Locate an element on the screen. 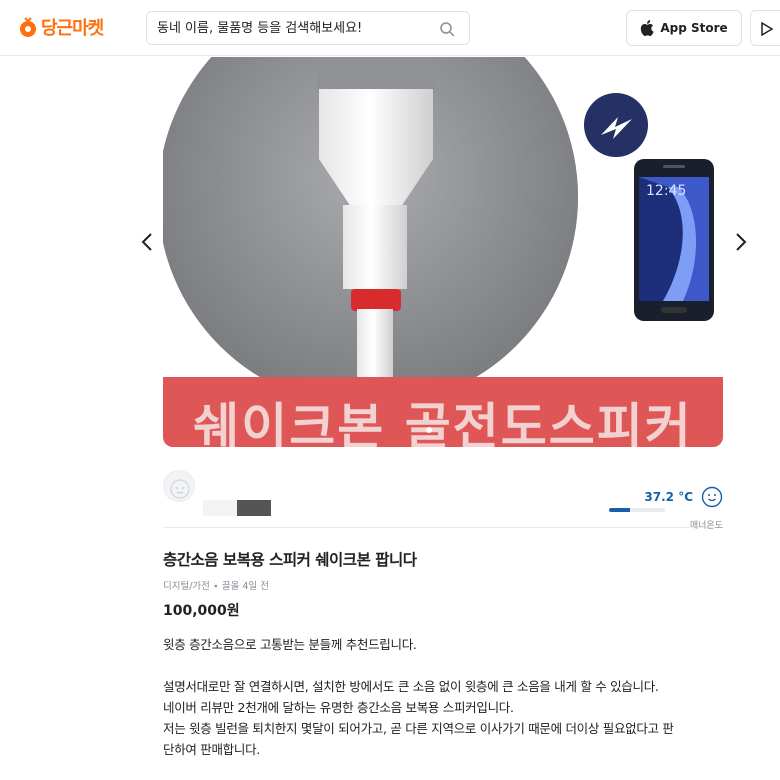 This screenshot has width=780, height=780. app-store-button: App Store is located at coordinates (684, 28).